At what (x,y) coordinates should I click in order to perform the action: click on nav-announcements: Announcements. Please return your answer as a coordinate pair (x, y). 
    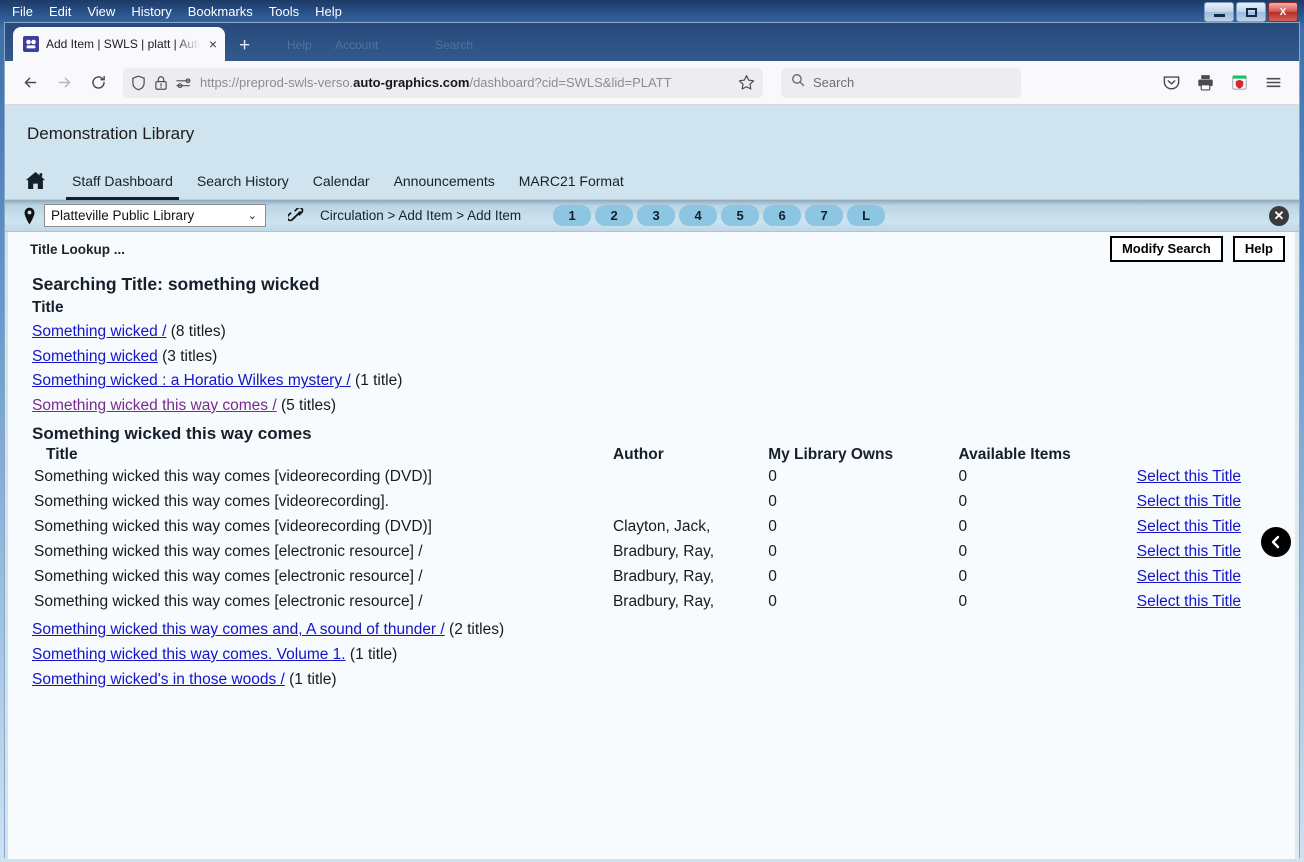
    Looking at the image, I should click on (444, 181).